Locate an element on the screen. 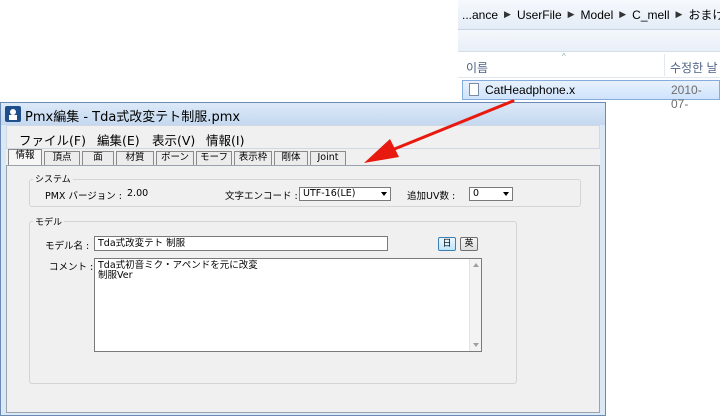  column-name: 이름 is located at coordinates (477, 67).